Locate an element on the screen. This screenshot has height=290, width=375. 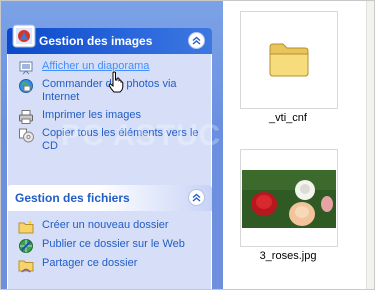
task-slideshow-label: Afficher un diaporama is located at coordinates (96, 66).